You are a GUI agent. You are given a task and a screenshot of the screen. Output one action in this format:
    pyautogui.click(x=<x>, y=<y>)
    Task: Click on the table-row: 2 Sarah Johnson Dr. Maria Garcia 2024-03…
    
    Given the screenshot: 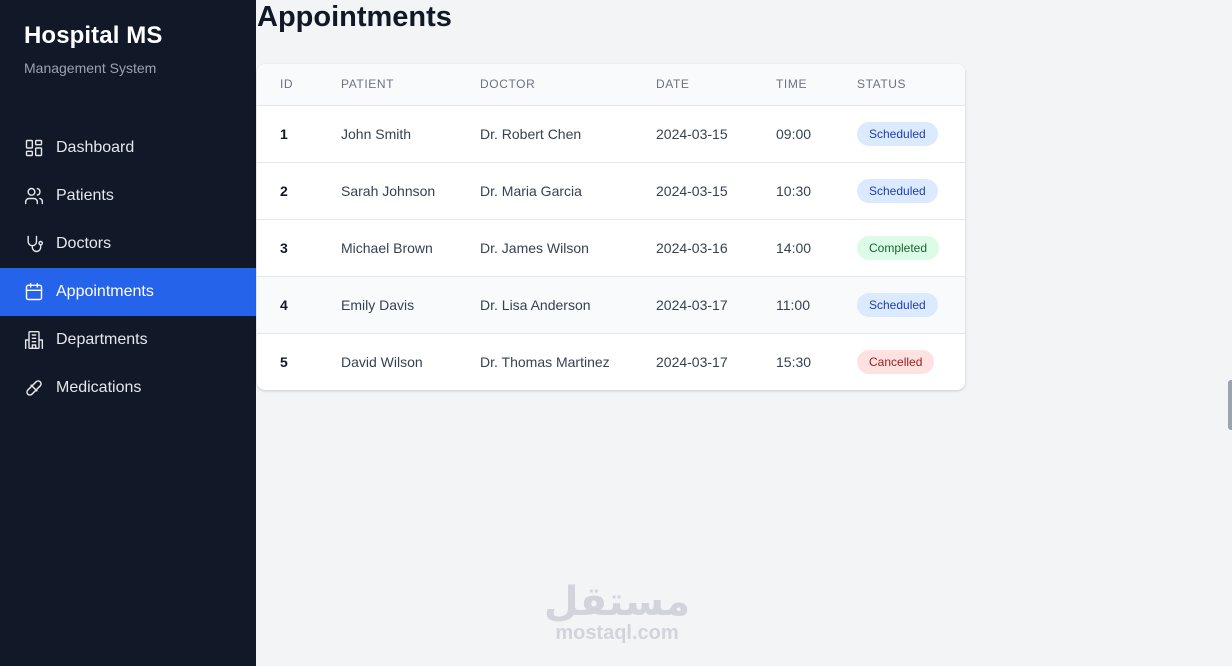 What is the action you would take?
    pyautogui.click(x=611, y=190)
    